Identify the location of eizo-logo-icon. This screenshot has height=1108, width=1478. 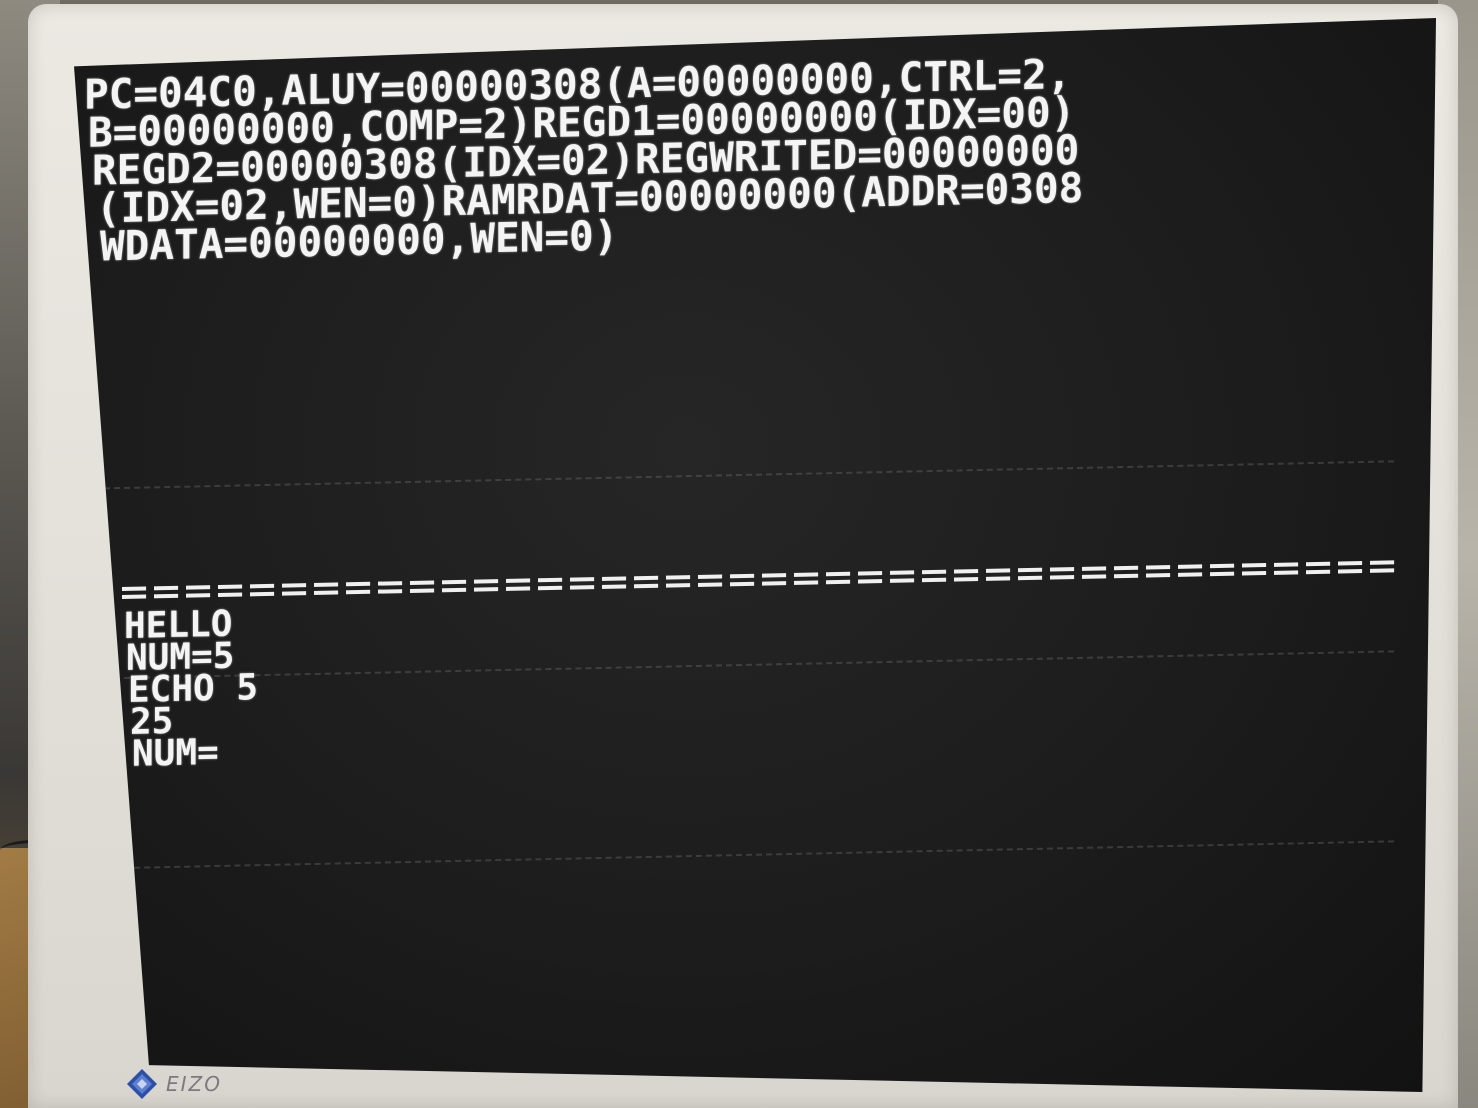
(142, 1084).